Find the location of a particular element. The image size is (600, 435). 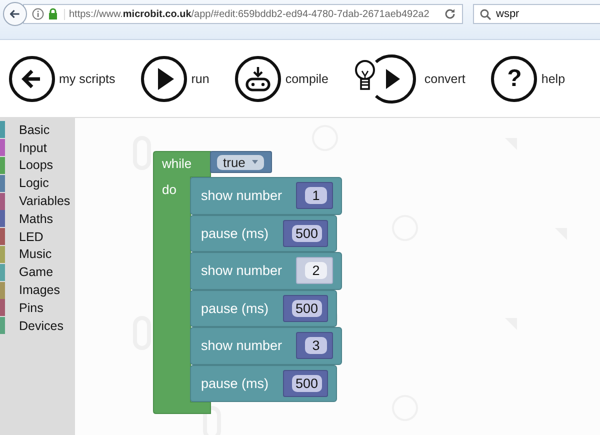

condition-dropdown: true is located at coordinates (240, 162).